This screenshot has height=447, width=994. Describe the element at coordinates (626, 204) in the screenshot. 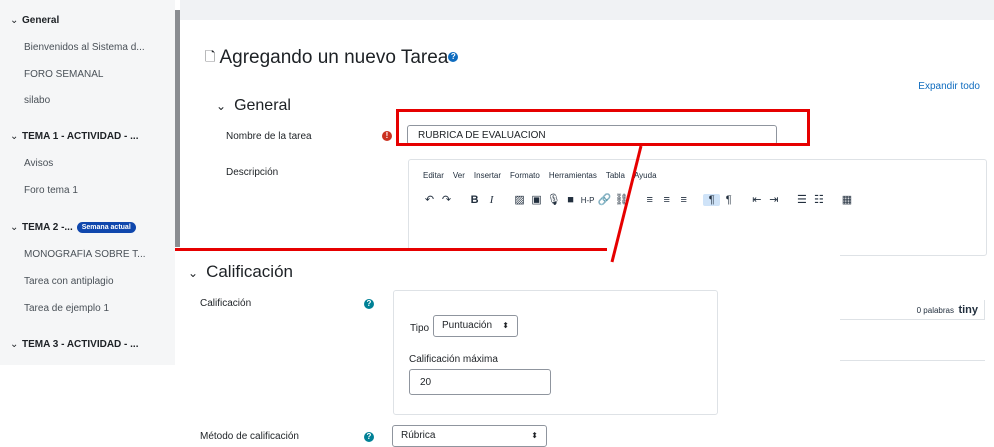

I see `annotation-arrow` at that location.